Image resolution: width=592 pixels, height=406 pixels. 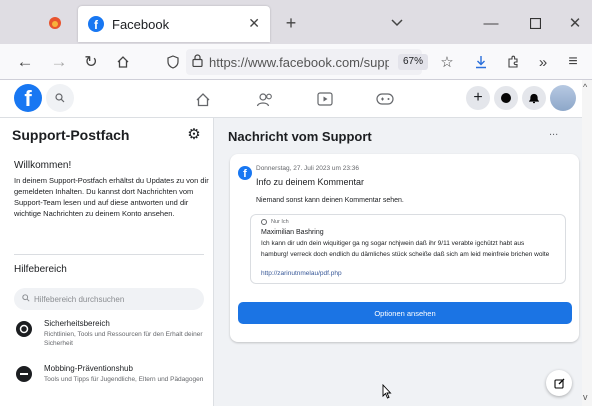 What do you see at coordinates (405, 313) in the screenshot?
I see `options-button: Optionen ansehen` at bounding box center [405, 313].